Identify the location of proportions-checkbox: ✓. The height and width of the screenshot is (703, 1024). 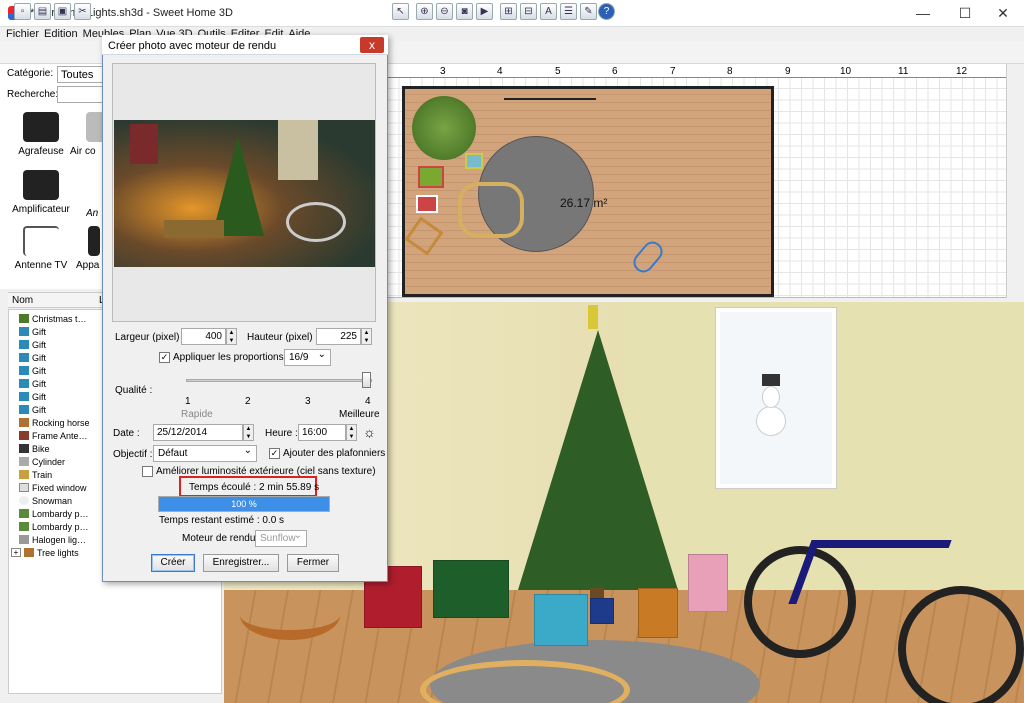
(164, 357).